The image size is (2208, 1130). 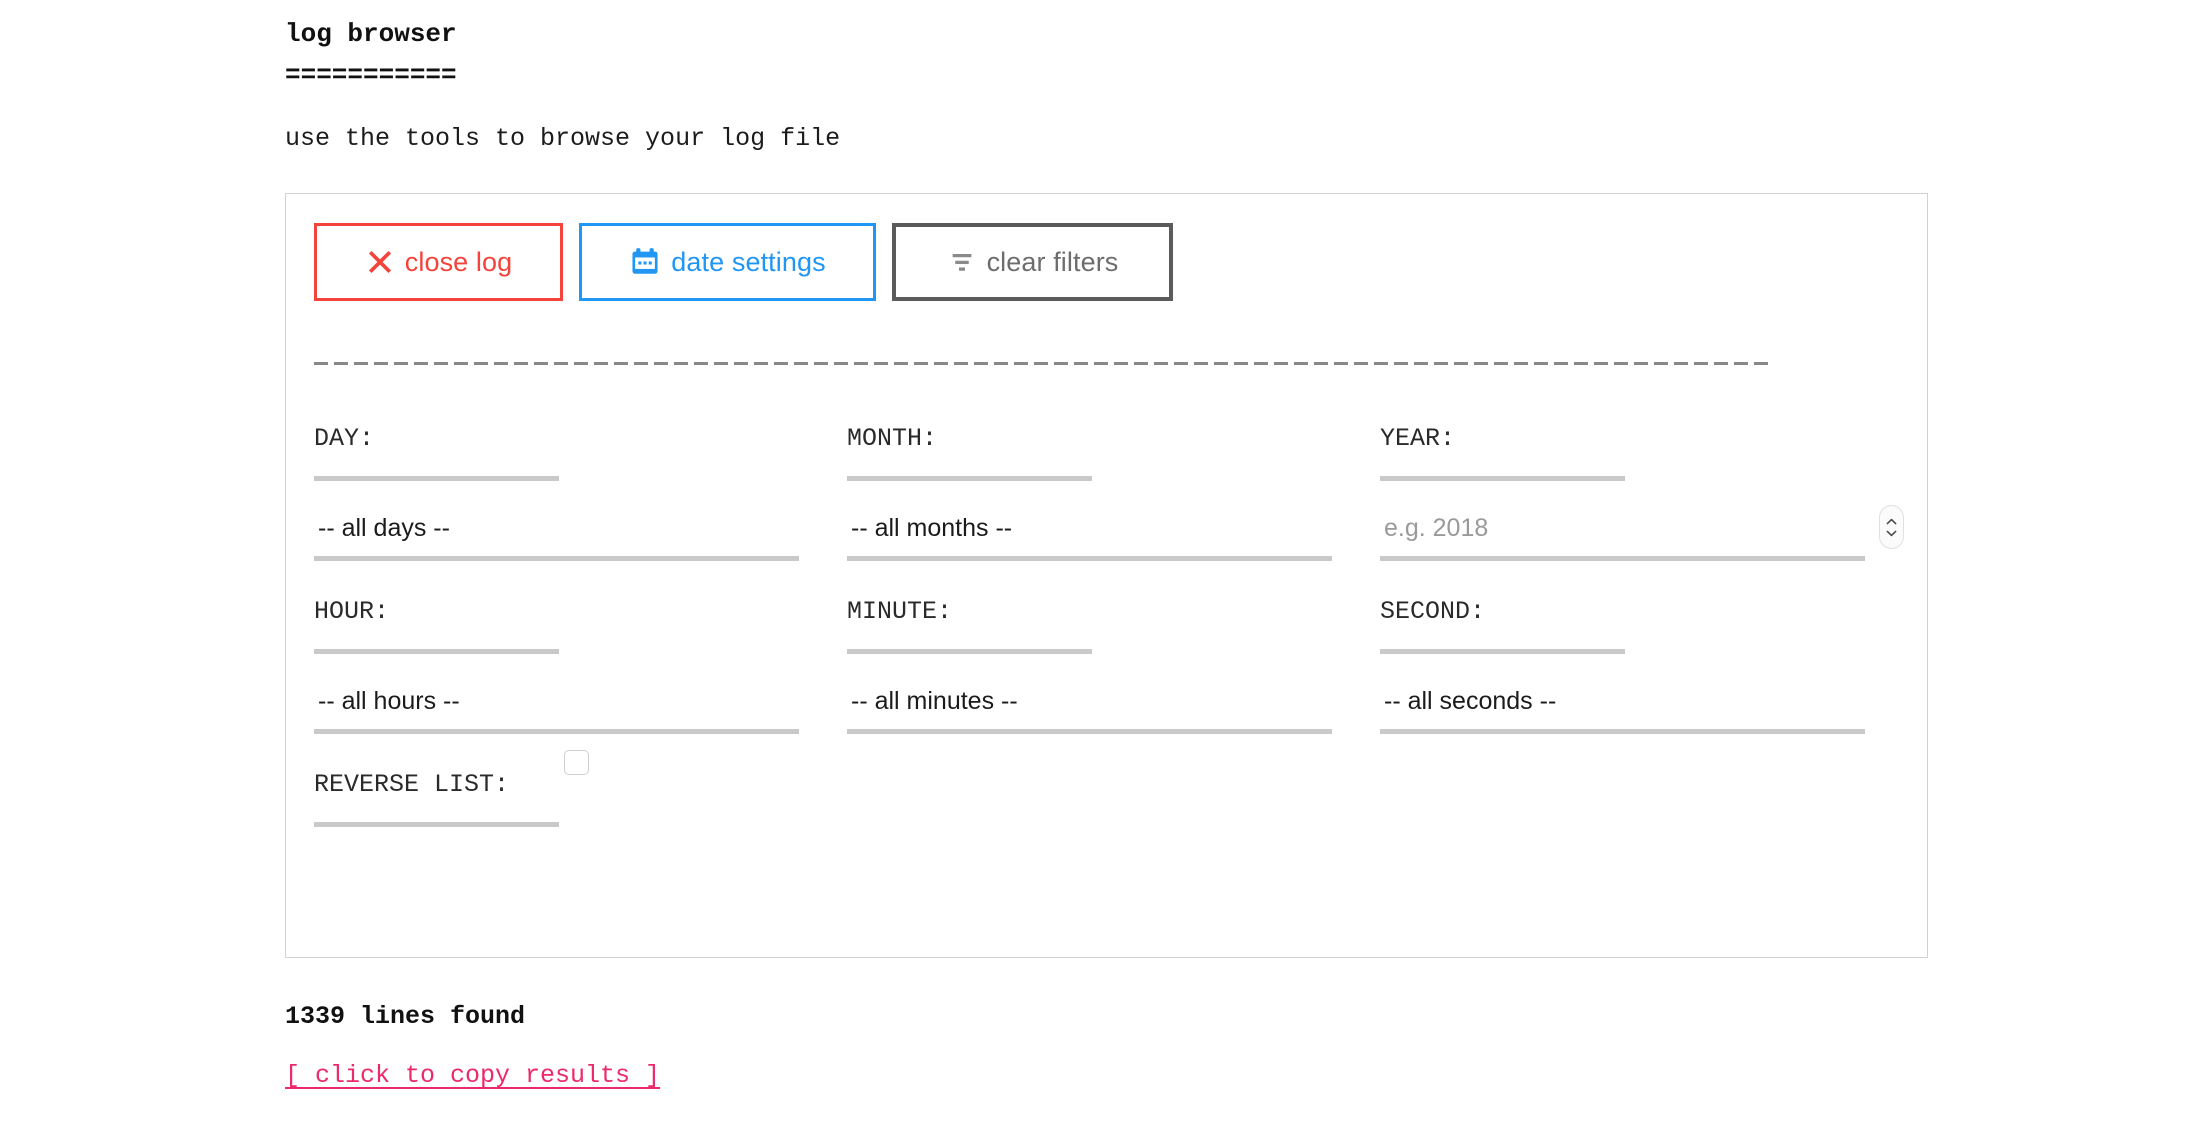 What do you see at coordinates (1891, 527) in the screenshot?
I see `year-number-stepper` at bounding box center [1891, 527].